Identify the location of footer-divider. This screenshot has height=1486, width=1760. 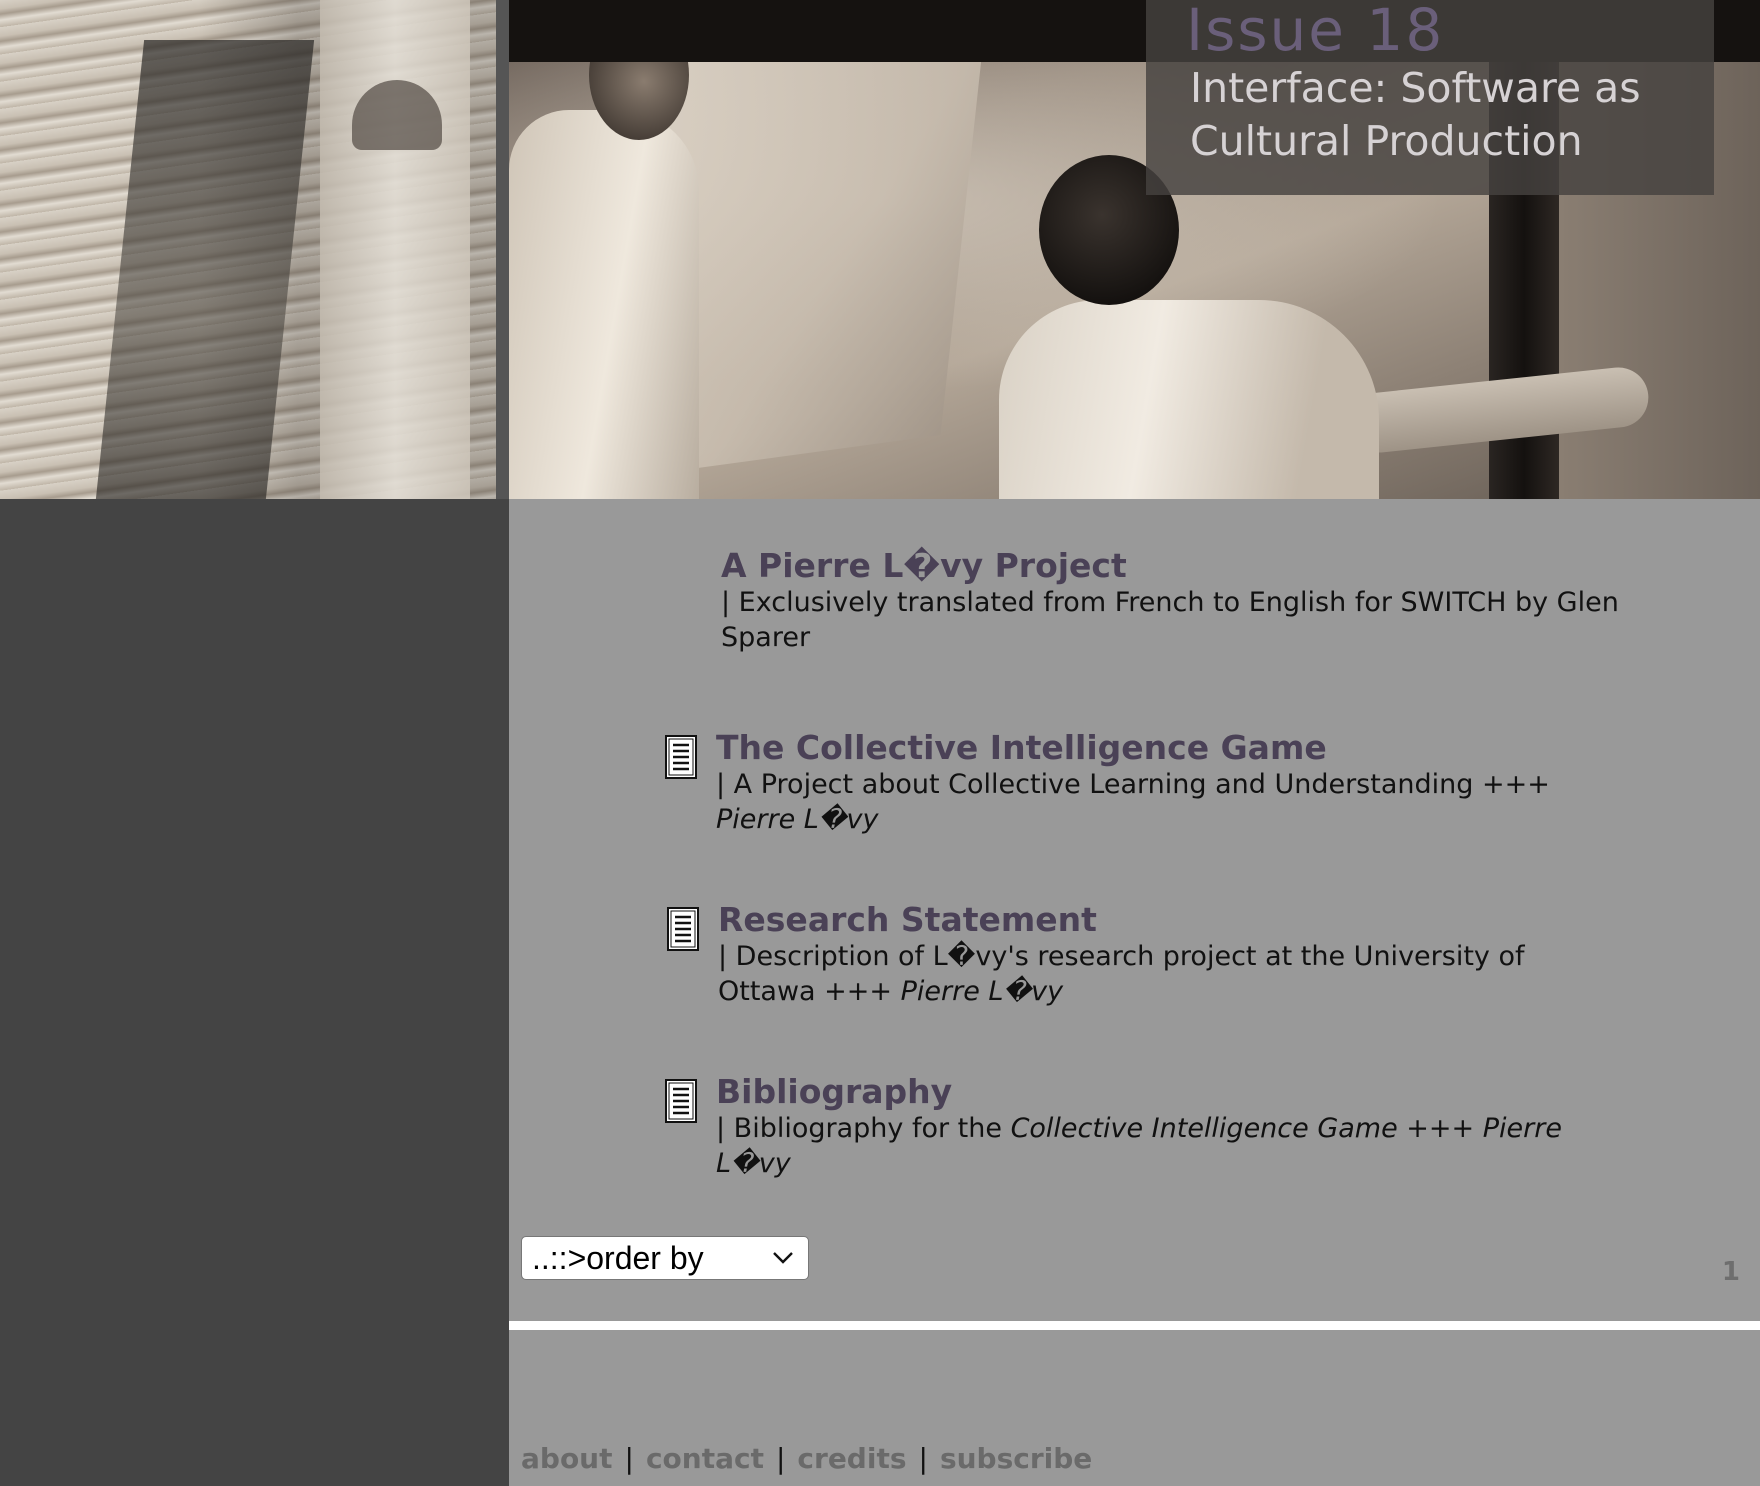
(1134, 1325).